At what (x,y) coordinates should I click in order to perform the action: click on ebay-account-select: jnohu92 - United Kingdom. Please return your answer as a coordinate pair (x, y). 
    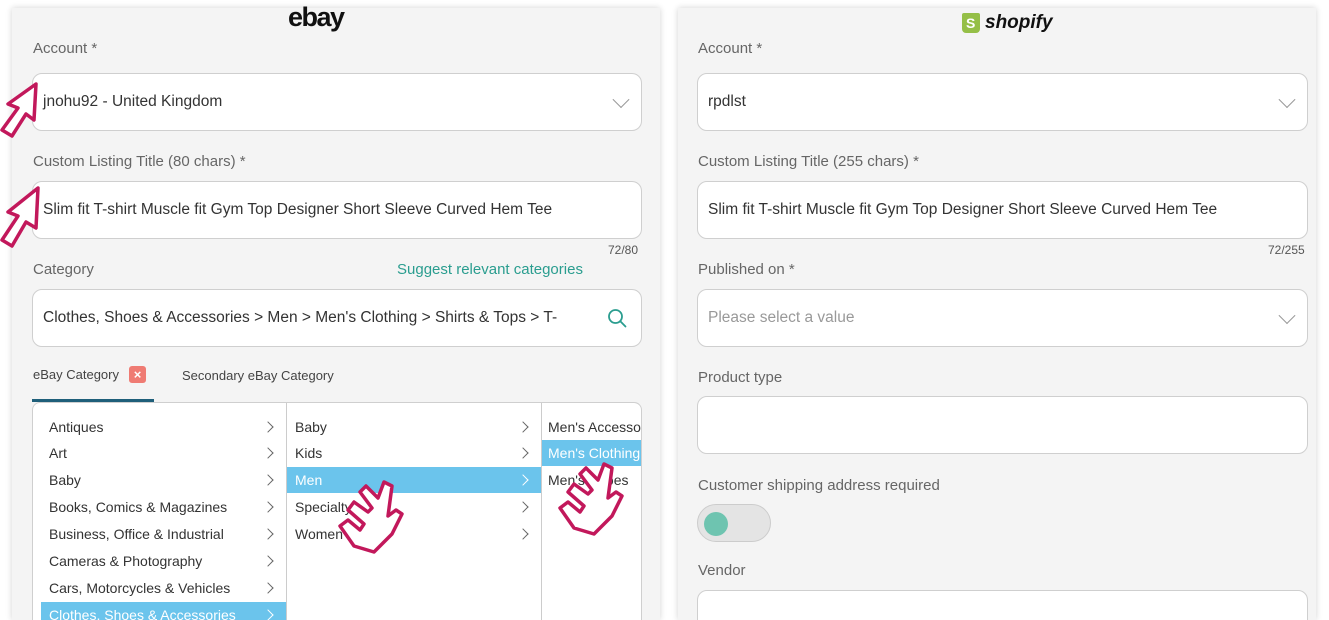
    Looking at the image, I should click on (337, 102).